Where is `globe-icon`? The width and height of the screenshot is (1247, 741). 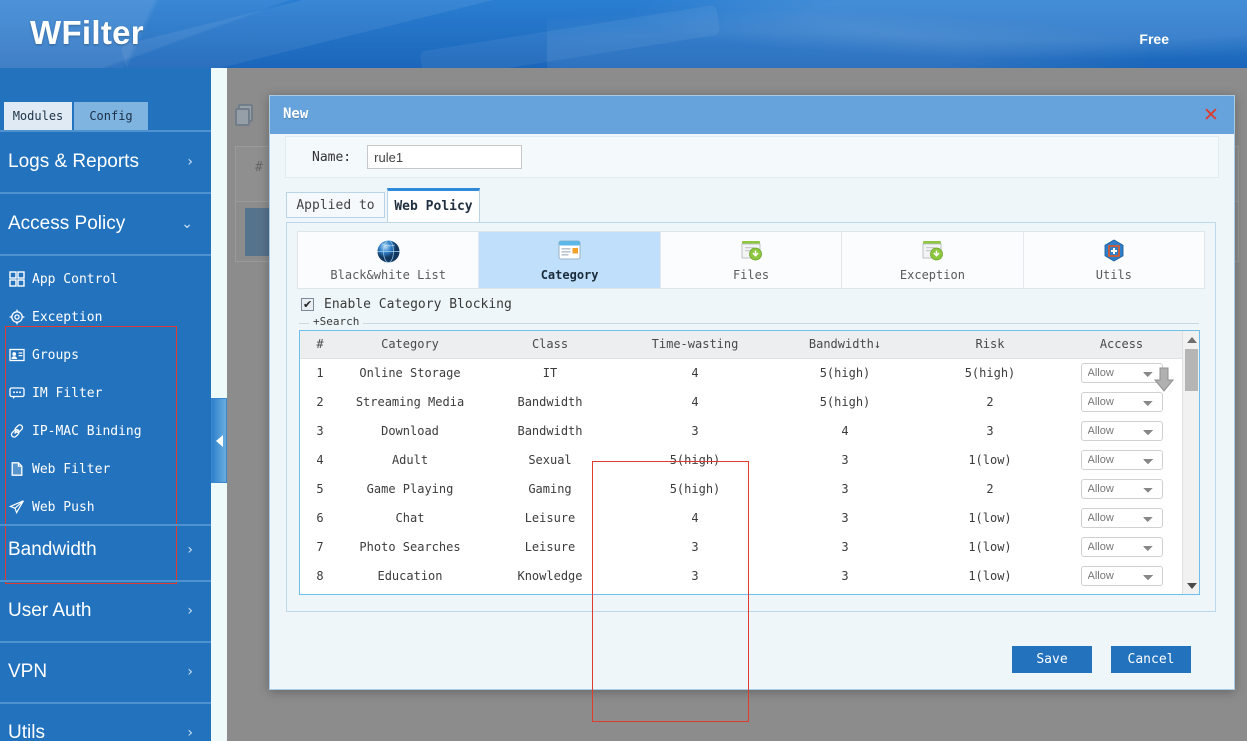 globe-icon is located at coordinates (388, 251).